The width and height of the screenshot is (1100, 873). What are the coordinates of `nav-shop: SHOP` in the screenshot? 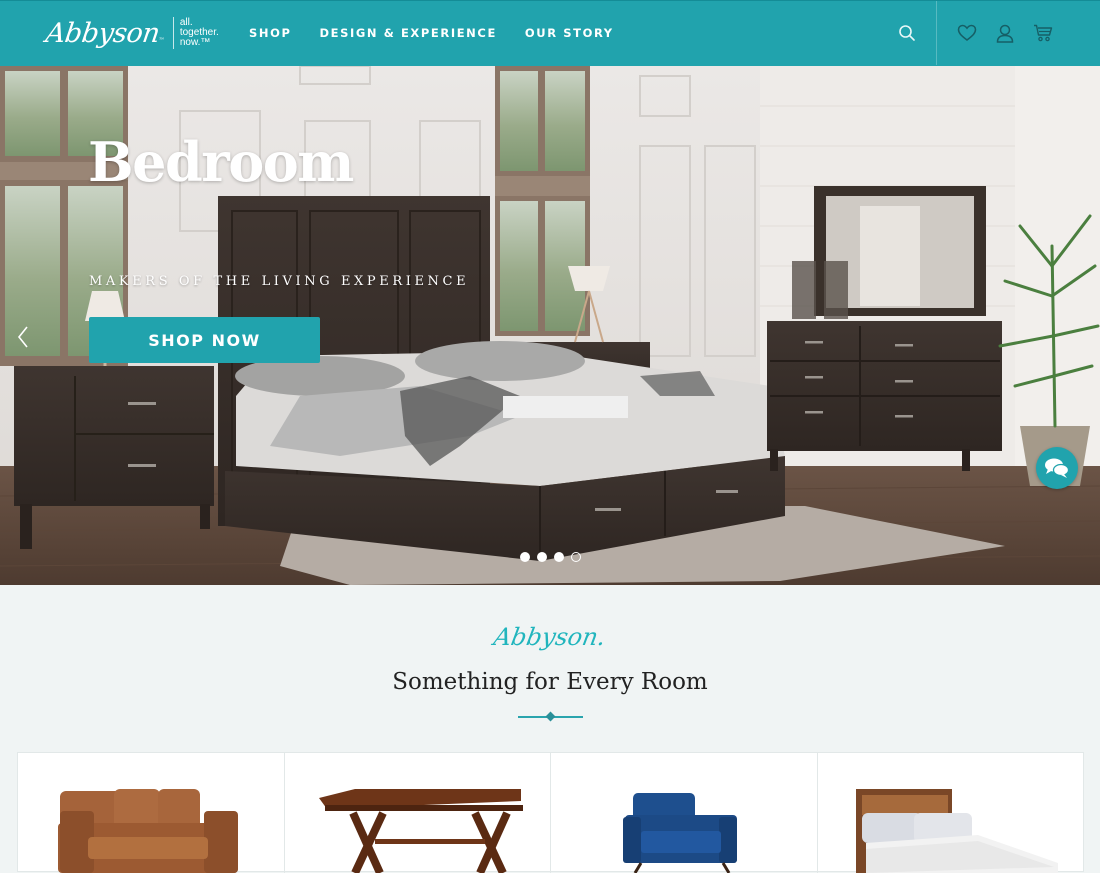 It's located at (270, 33).